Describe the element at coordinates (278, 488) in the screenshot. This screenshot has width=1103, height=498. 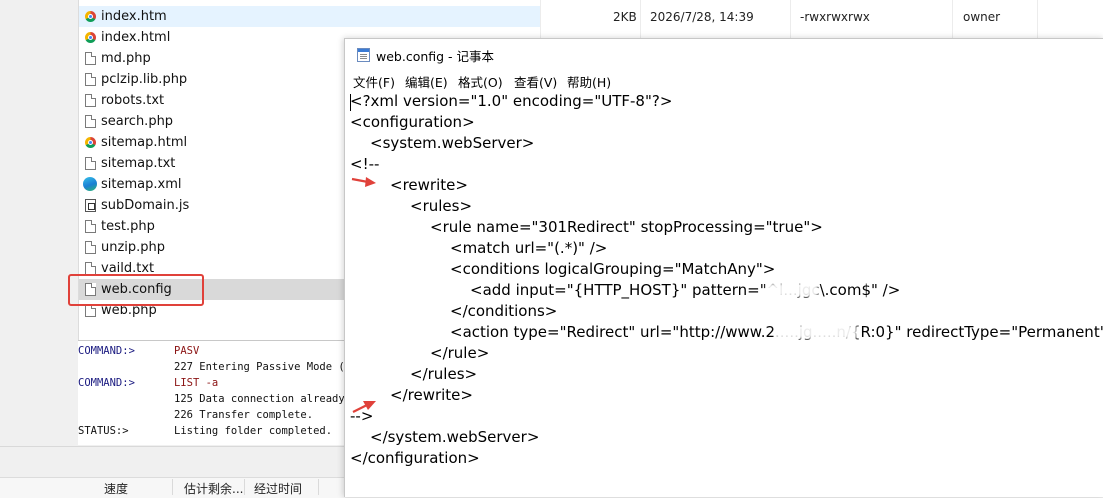
I see `queue-col-elapsed: 经过时间` at that location.